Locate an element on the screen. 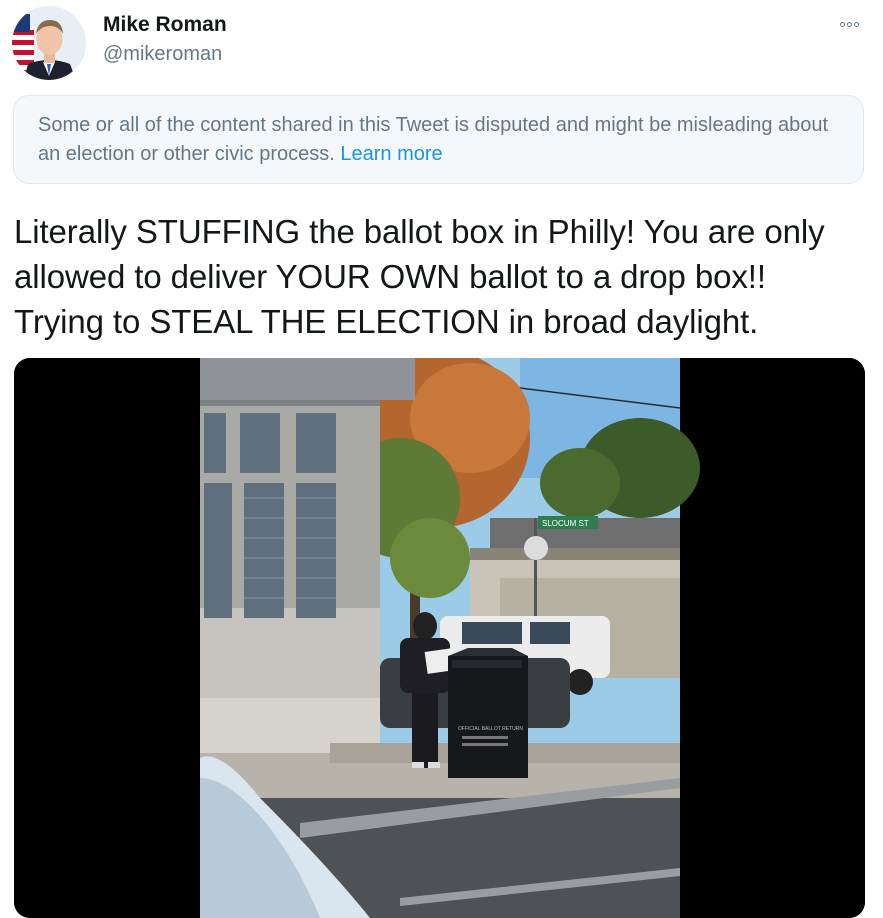 This screenshot has width=883, height=918. learn-more-link: Learn more is located at coordinates (391, 154).